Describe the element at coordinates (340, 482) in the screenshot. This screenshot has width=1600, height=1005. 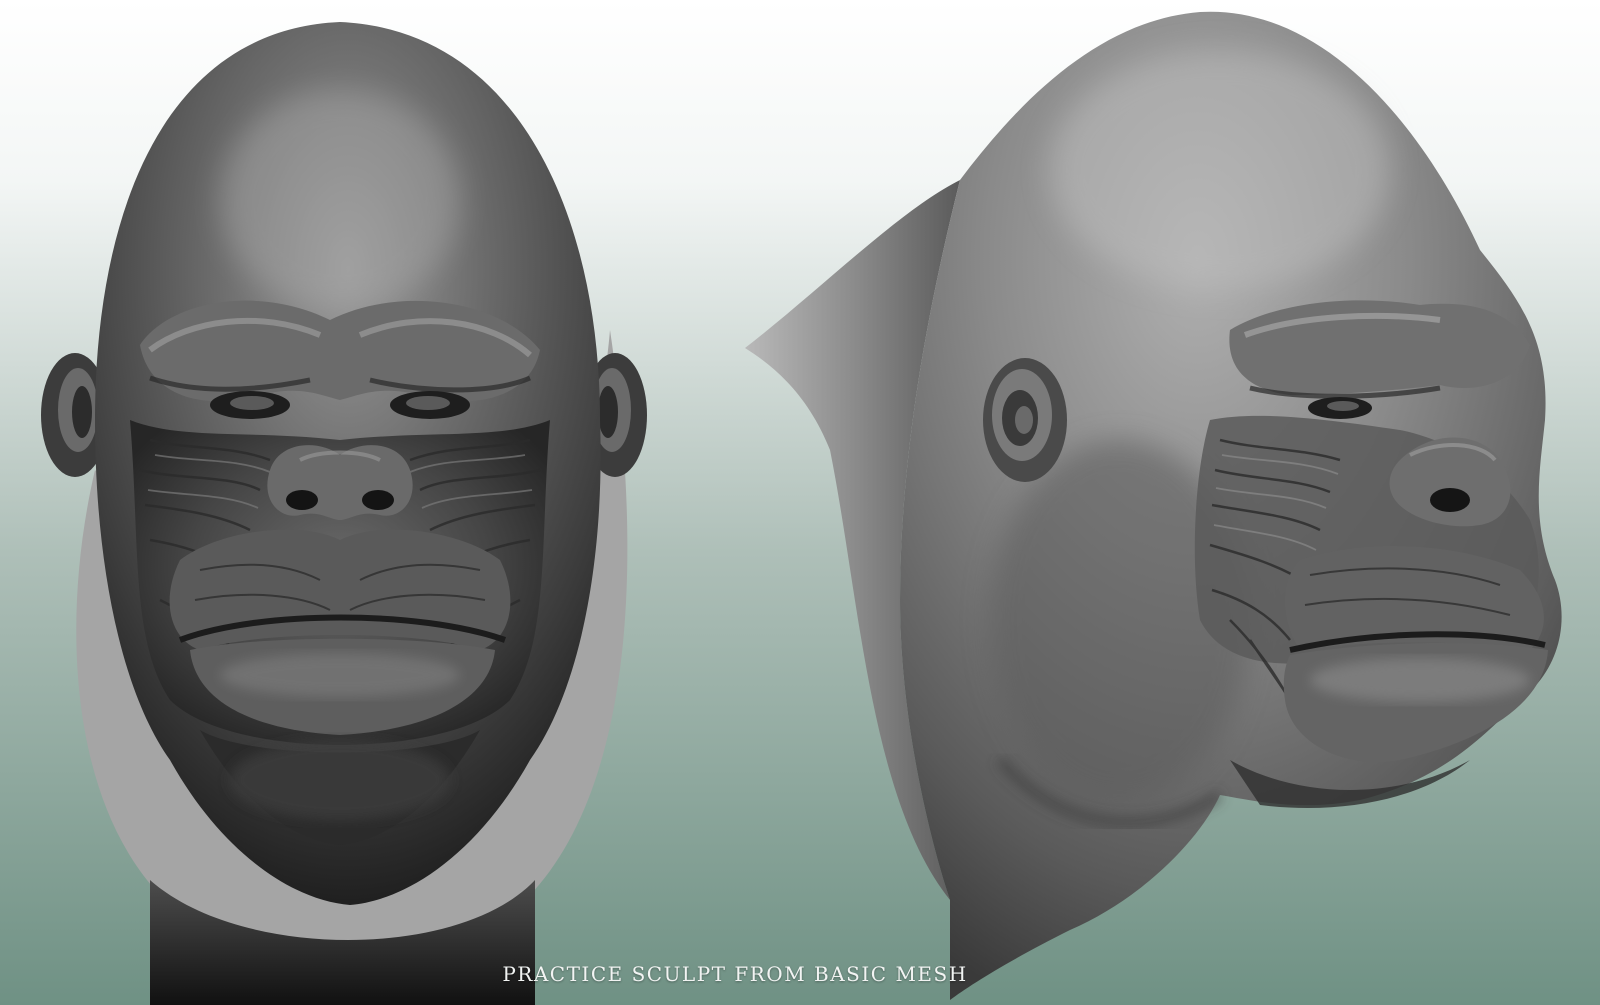
I see `front-nose` at that location.